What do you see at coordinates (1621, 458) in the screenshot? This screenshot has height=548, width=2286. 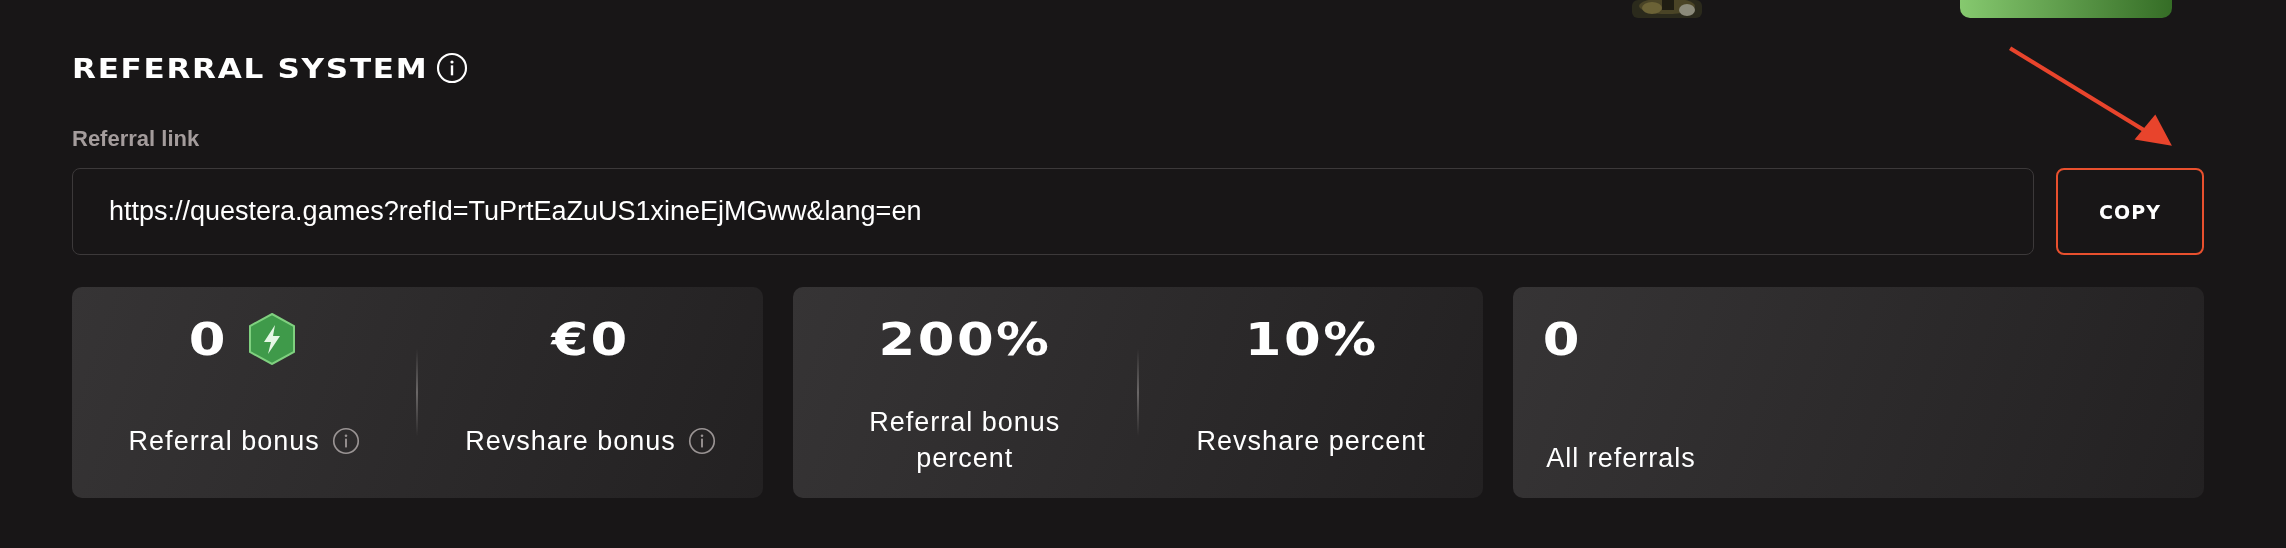 I see `stat-label: All referrals` at bounding box center [1621, 458].